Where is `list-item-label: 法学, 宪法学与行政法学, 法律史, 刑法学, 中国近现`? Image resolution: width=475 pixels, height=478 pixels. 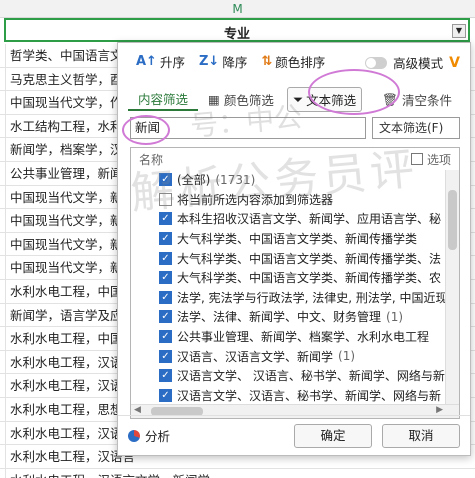 list-item-label: 法学, 宪法学与行政法学, 法律史, 刑法学, 中国近现 is located at coordinates (312, 297).